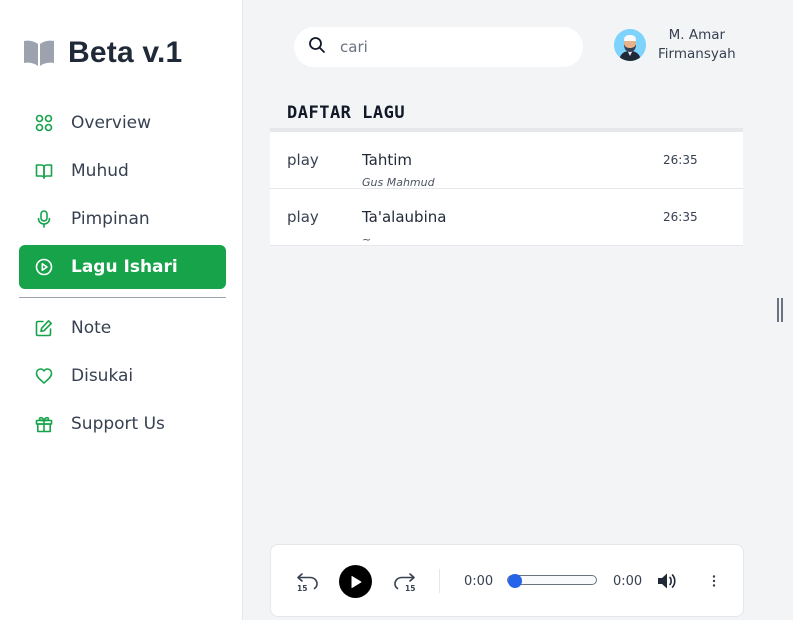 This screenshot has height=620, width=793. What do you see at coordinates (122, 297) in the screenshot?
I see `sidebar-divider` at bounding box center [122, 297].